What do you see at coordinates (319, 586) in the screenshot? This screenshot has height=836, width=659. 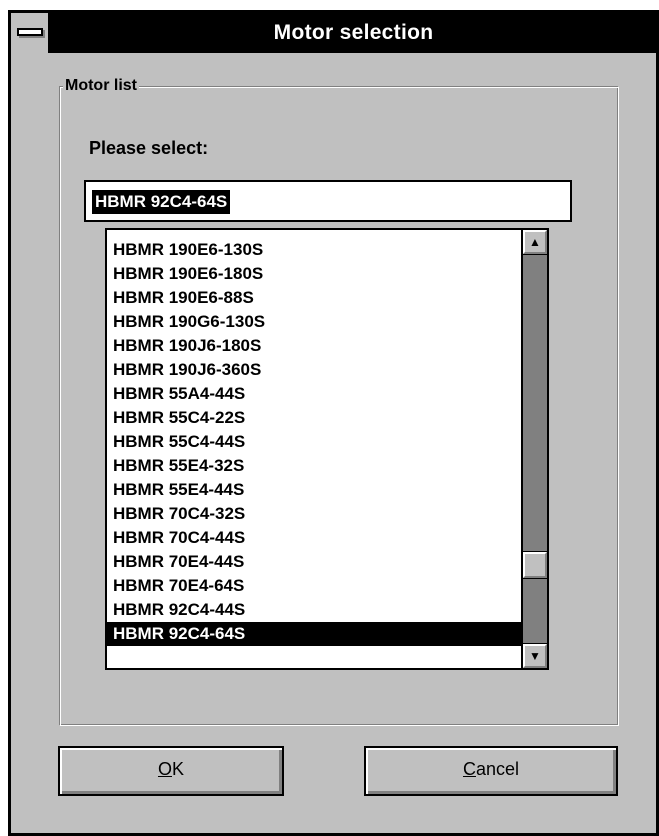 I see `list-item: HBMR 70E4-64S` at bounding box center [319, 586].